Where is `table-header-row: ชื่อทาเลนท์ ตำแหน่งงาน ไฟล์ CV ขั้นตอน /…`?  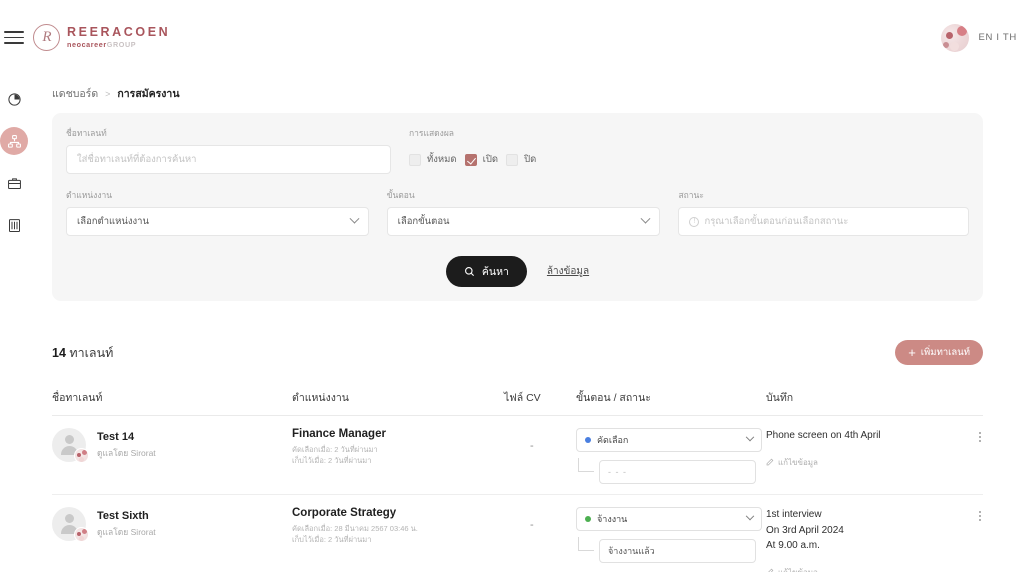
table-header-row: ชื่อทาเลนท์ ตำแหน่งงาน ไฟล์ CV ขั้นตอน /… is located at coordinates (517, 399).